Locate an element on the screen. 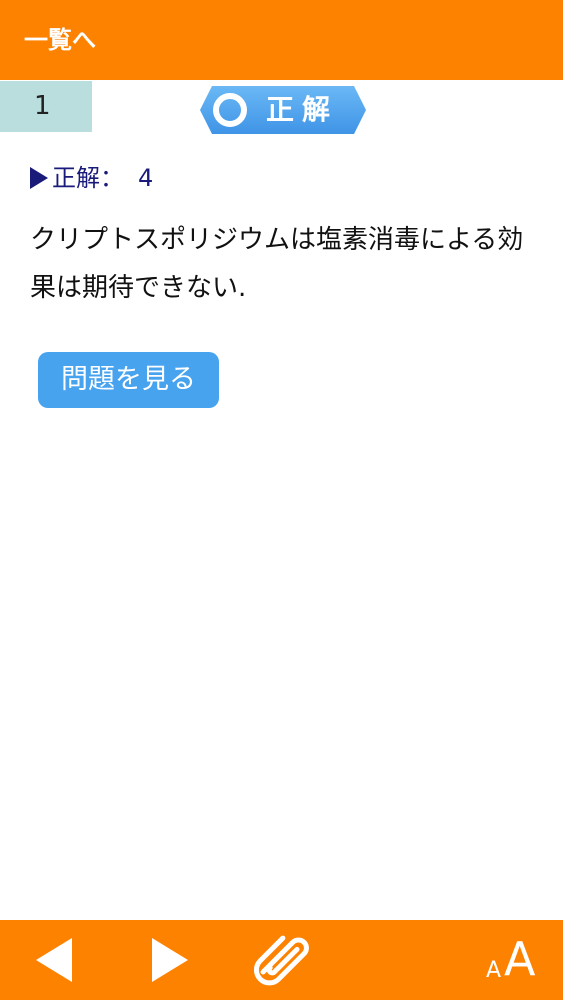  previous-button is located at coordinates (54, 960).